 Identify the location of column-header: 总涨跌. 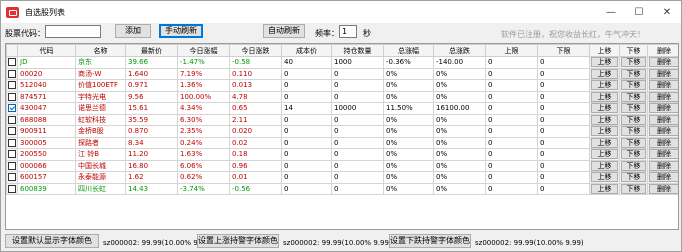
(459, 50).